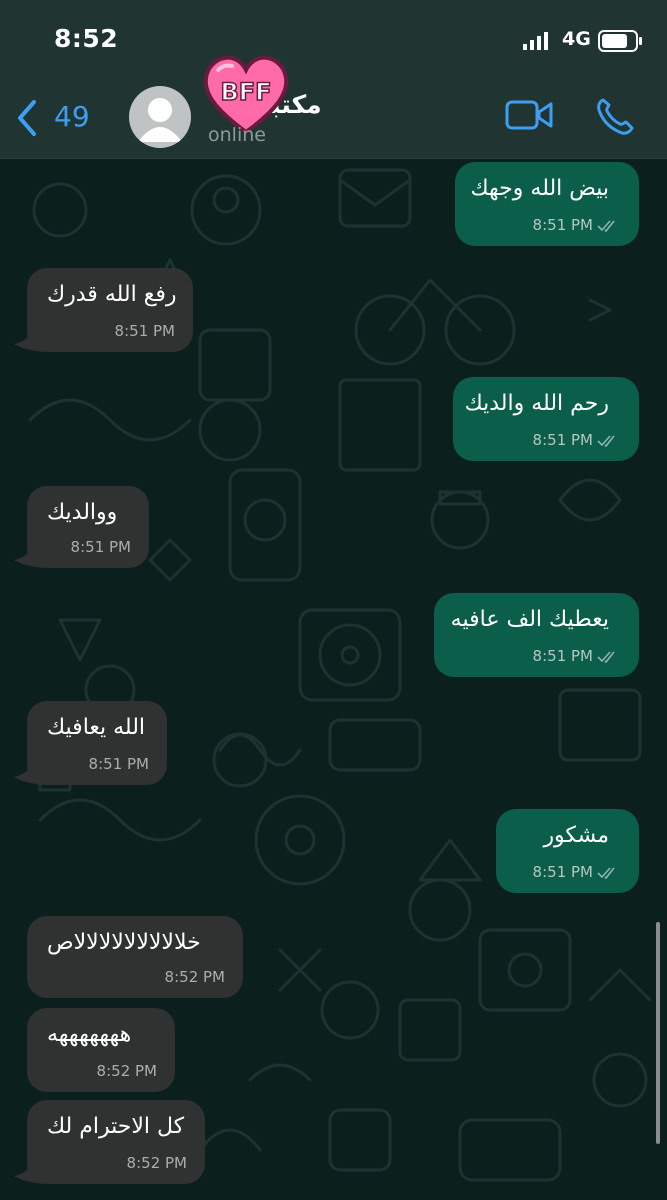 The height and width of the screenshot is (1200, 667). I want to click on video-call-icon, so click(529, 115).